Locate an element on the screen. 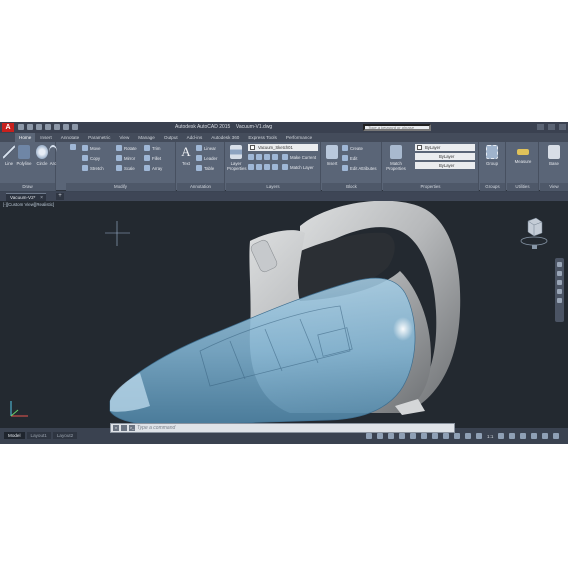 The image size is (568, 568). layer-properties-button: Layer Properties is located at coordinates (237, 158).